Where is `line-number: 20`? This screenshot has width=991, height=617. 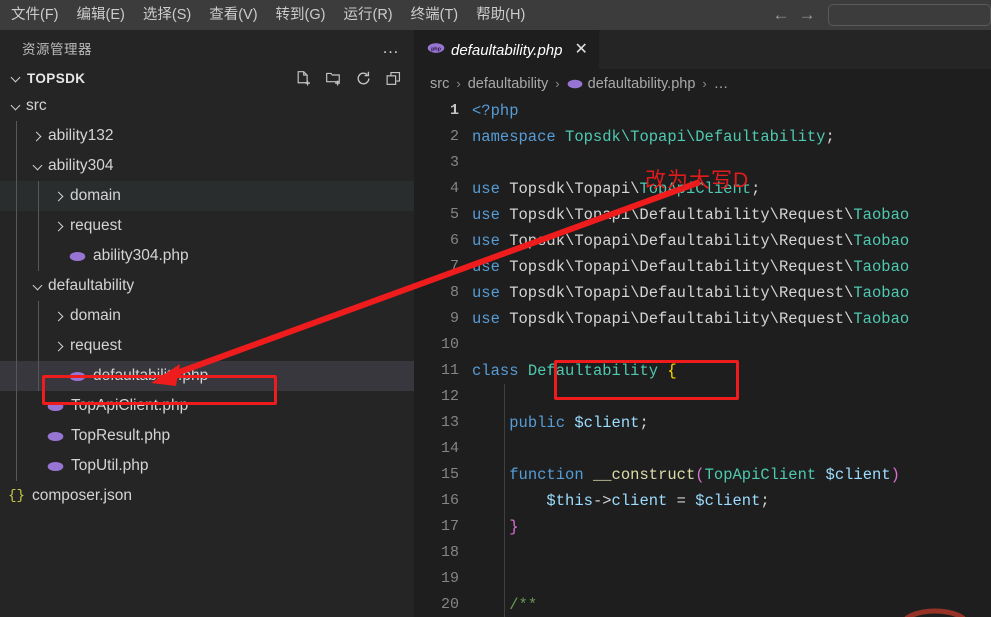
line-number: 20 is located at coordinates (449, 604).